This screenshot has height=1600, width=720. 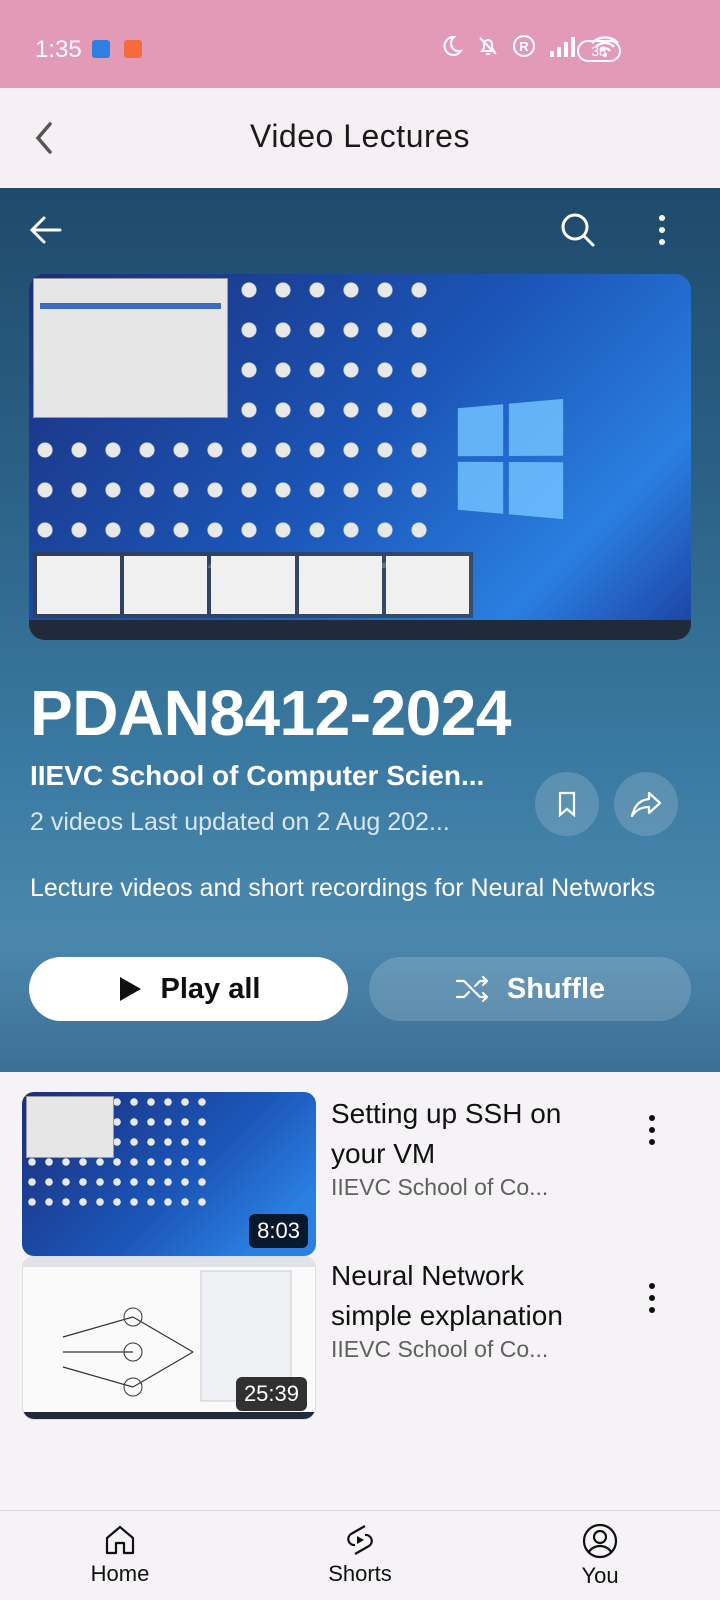 What do you see at coordinates (360, 44) in the screenshot?
I see `status-bar: 1:35 R 38` at bounding box center [360, 44].